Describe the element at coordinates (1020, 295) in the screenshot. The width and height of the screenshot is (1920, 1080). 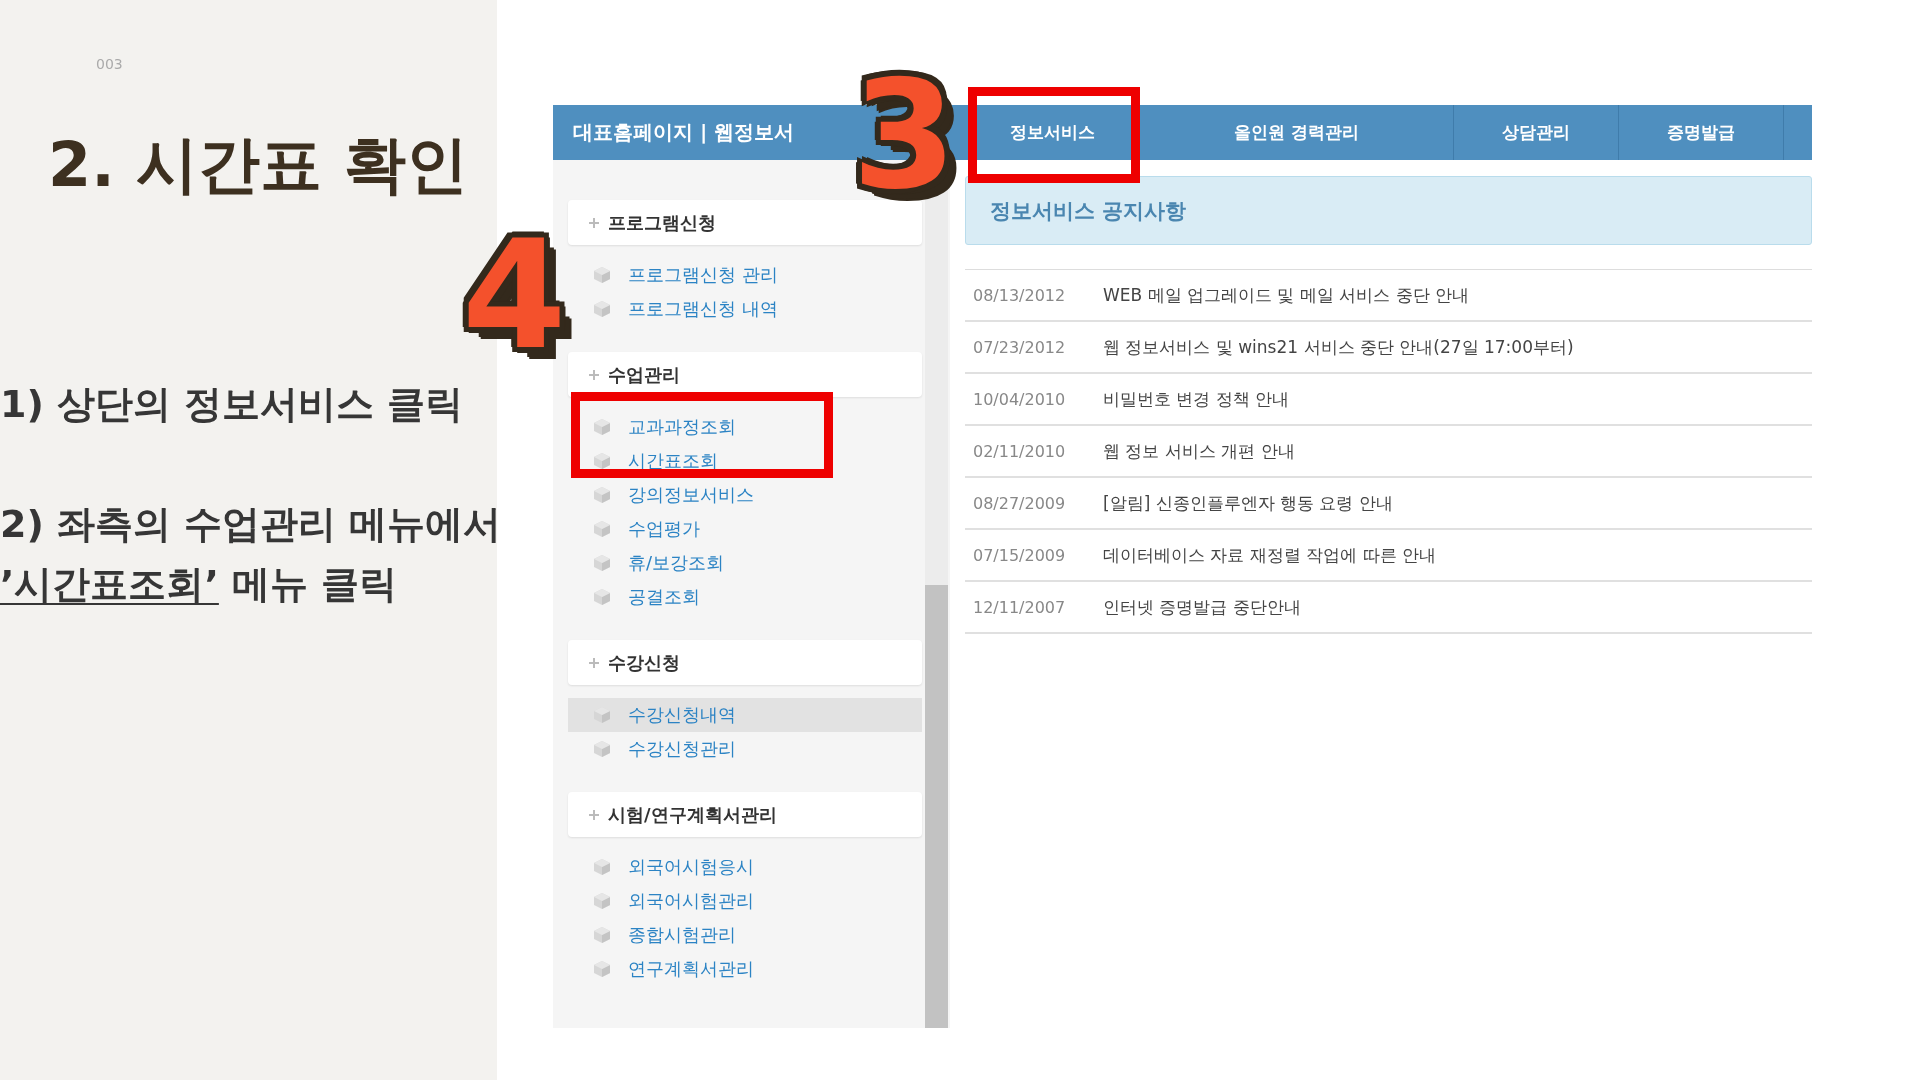
I see `notice-date: 08/13/2012` at that location.